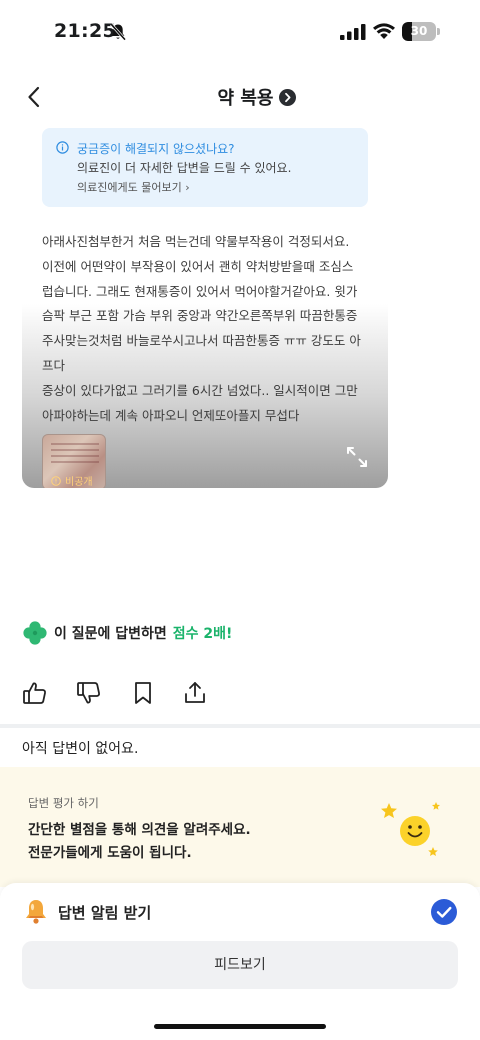  I want to click on answer-alarm-row: 답변 알림 받기, so click(240, 912).